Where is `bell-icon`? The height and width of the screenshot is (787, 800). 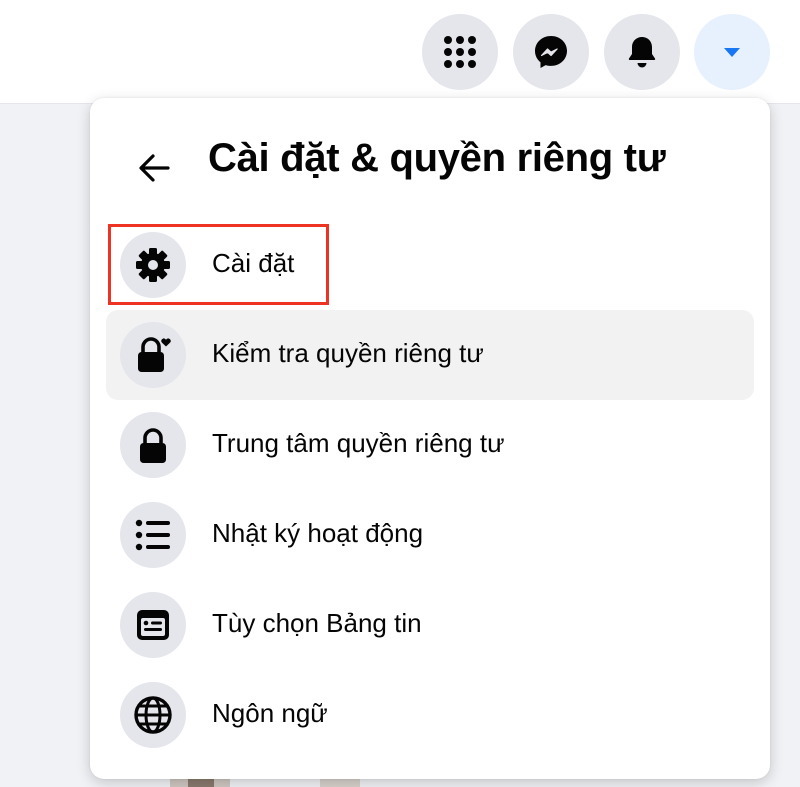
bell-icon is located at coordinates (642, 52).